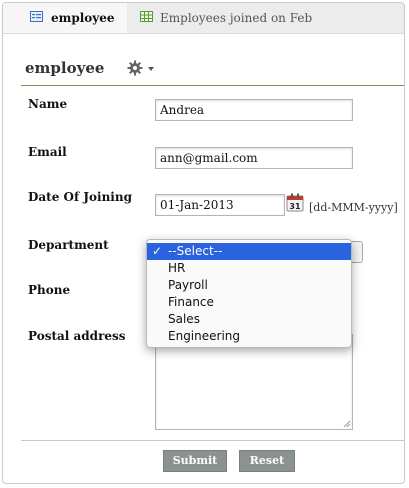  I want to click on date-format-hint: [dd-MMM-yyyy], so click(353, 207).